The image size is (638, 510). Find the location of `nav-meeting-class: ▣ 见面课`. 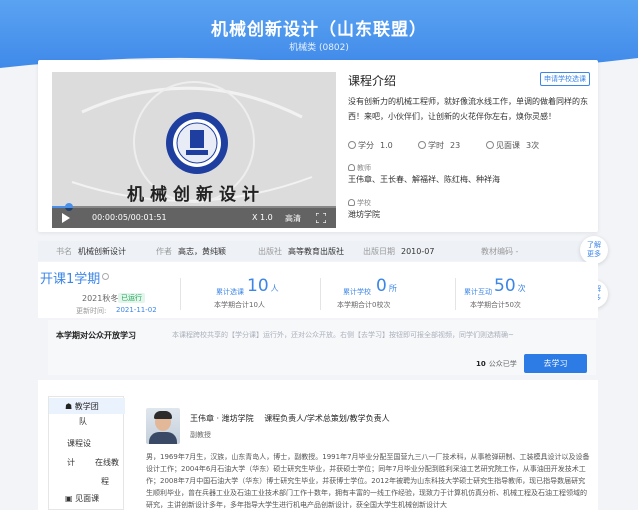

nav-meeting-class: ▣ 见面课 is located at coordinates (87, 498).